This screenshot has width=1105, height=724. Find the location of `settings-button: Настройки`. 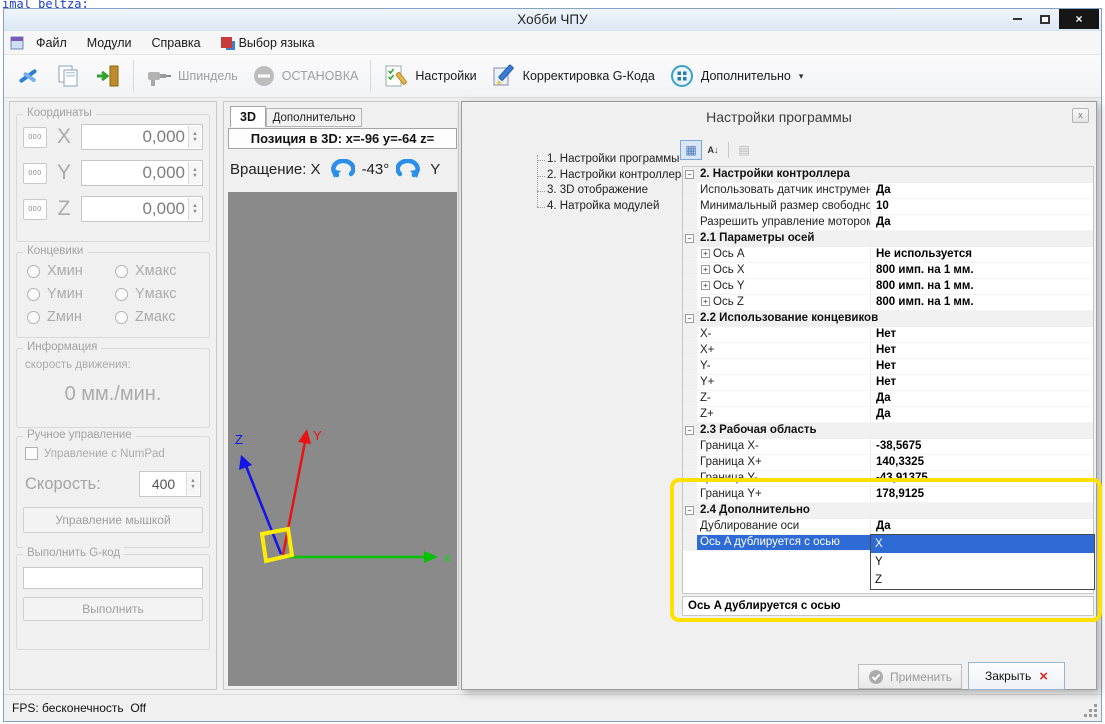

settings-button: Настройки is located at coordinates (429, 76).